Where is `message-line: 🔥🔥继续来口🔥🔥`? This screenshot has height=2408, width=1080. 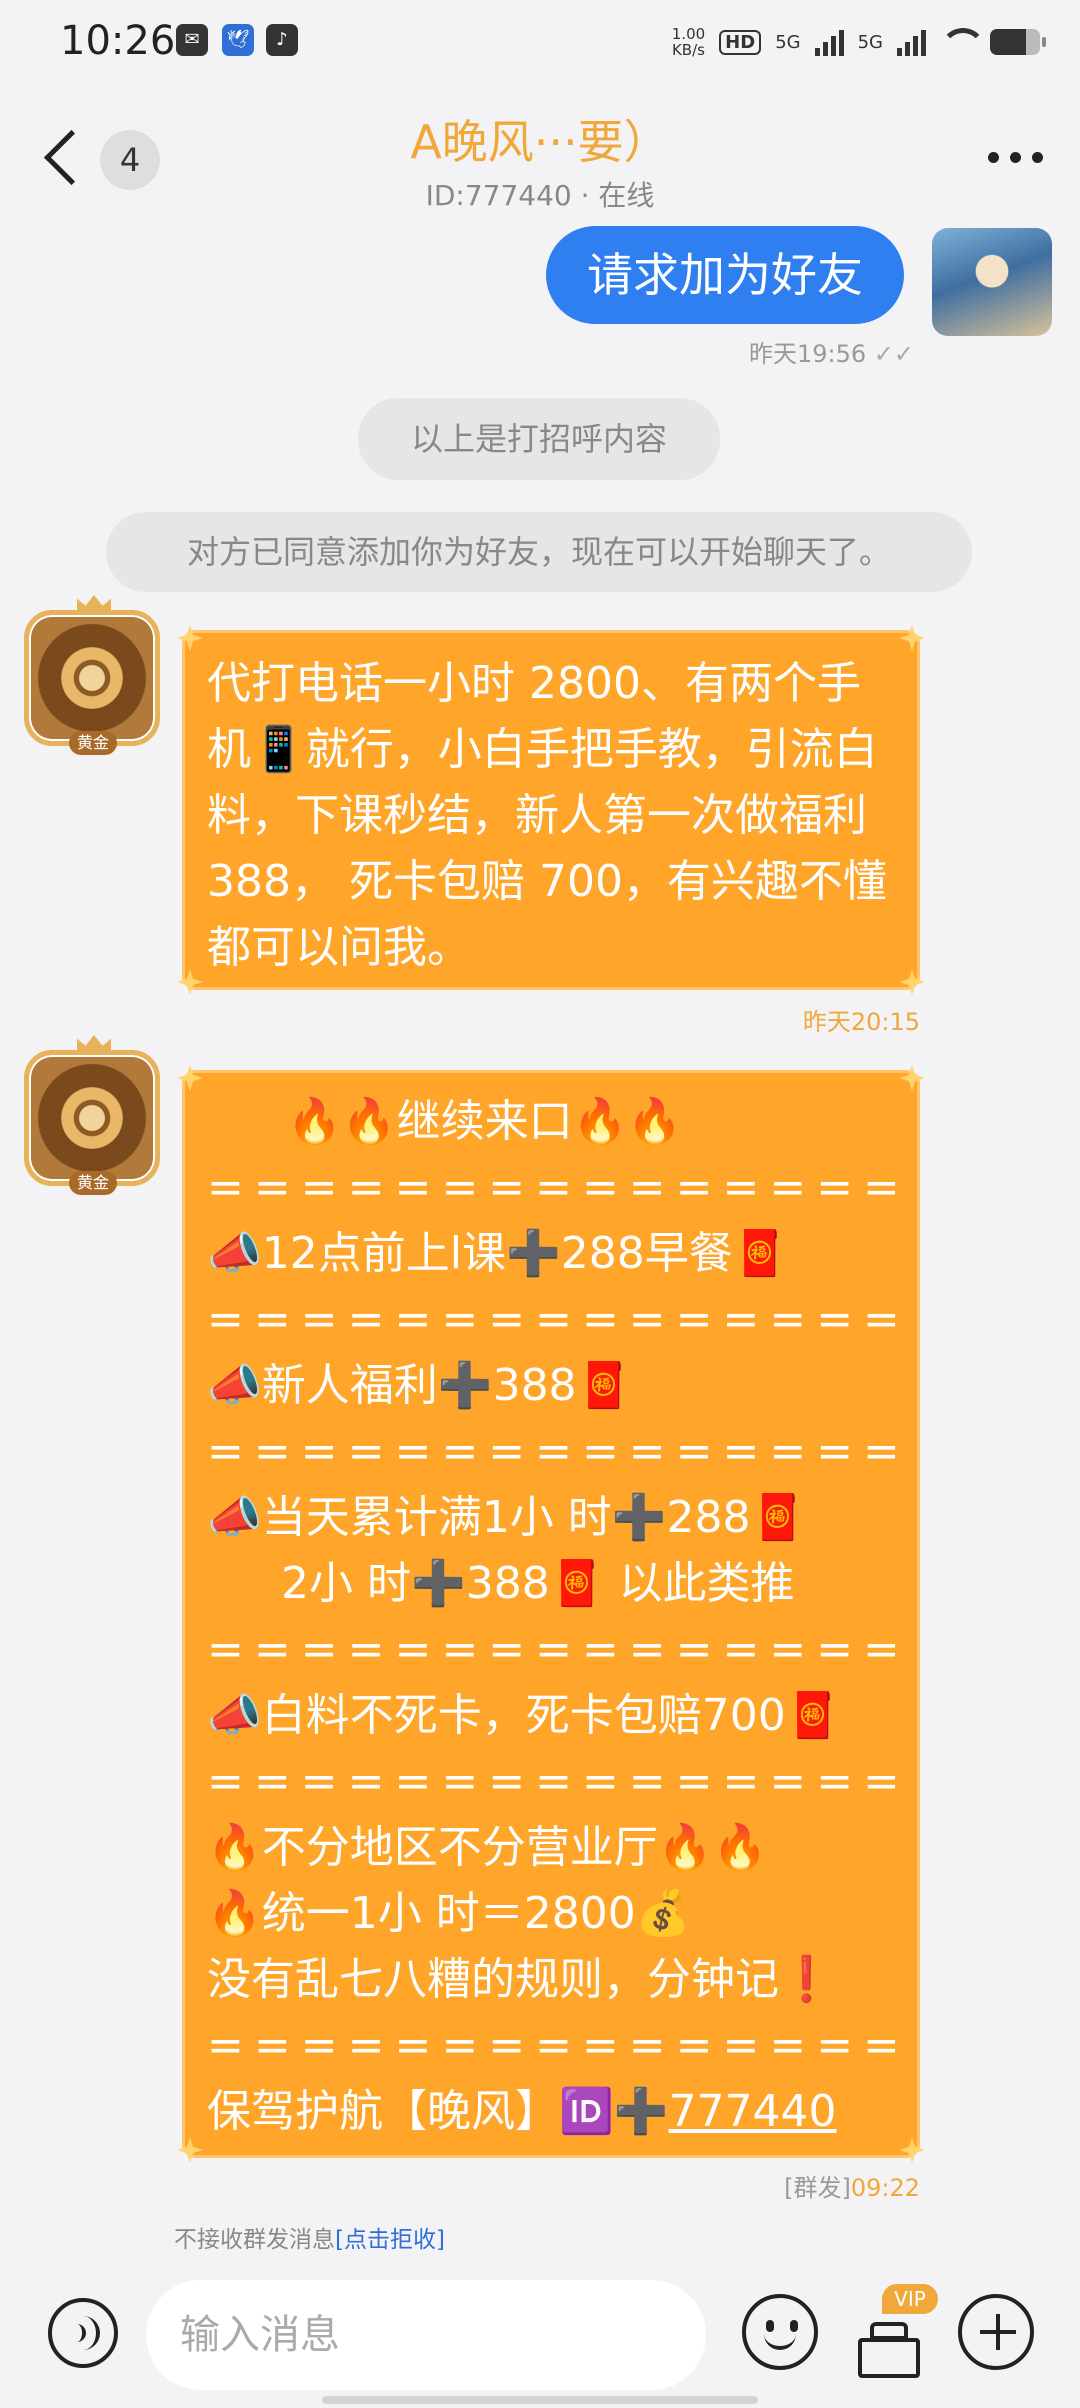
message-line: 🔥🔥继续来口🔥🔥 is located at coordinates (485, 1121).